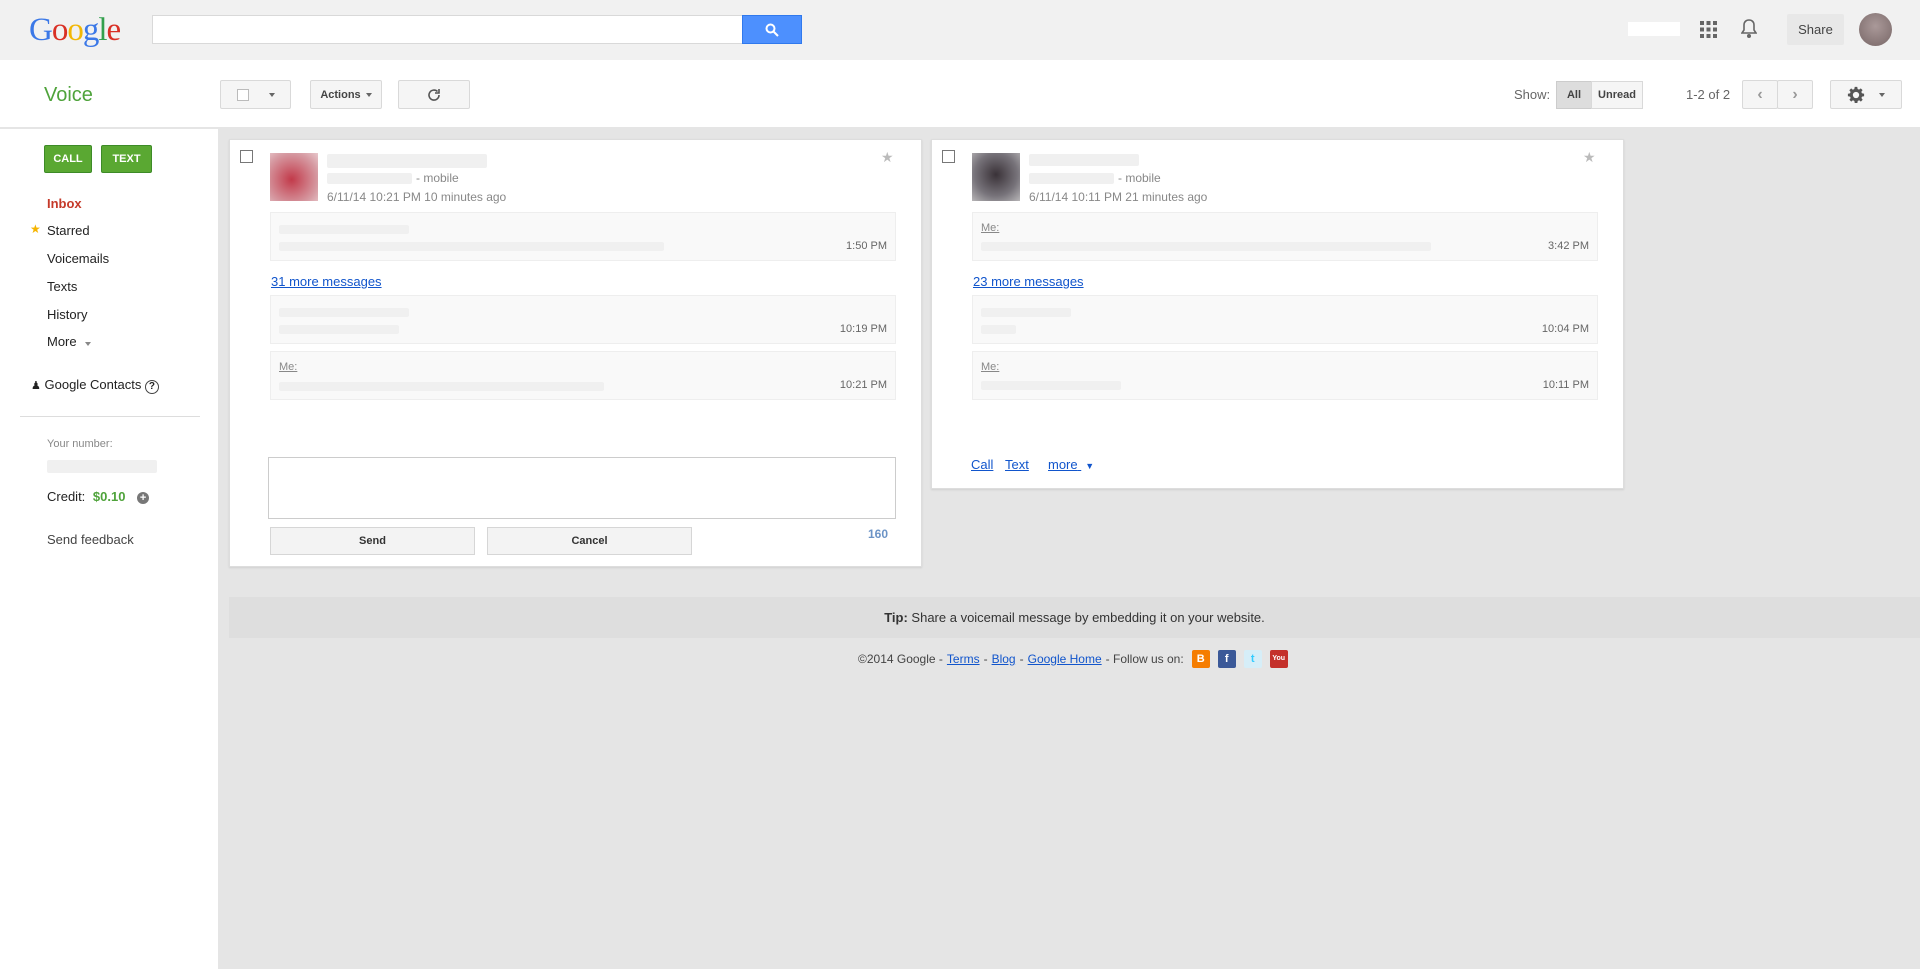  I want to click on text-button: TEXT, so click(126, 159).